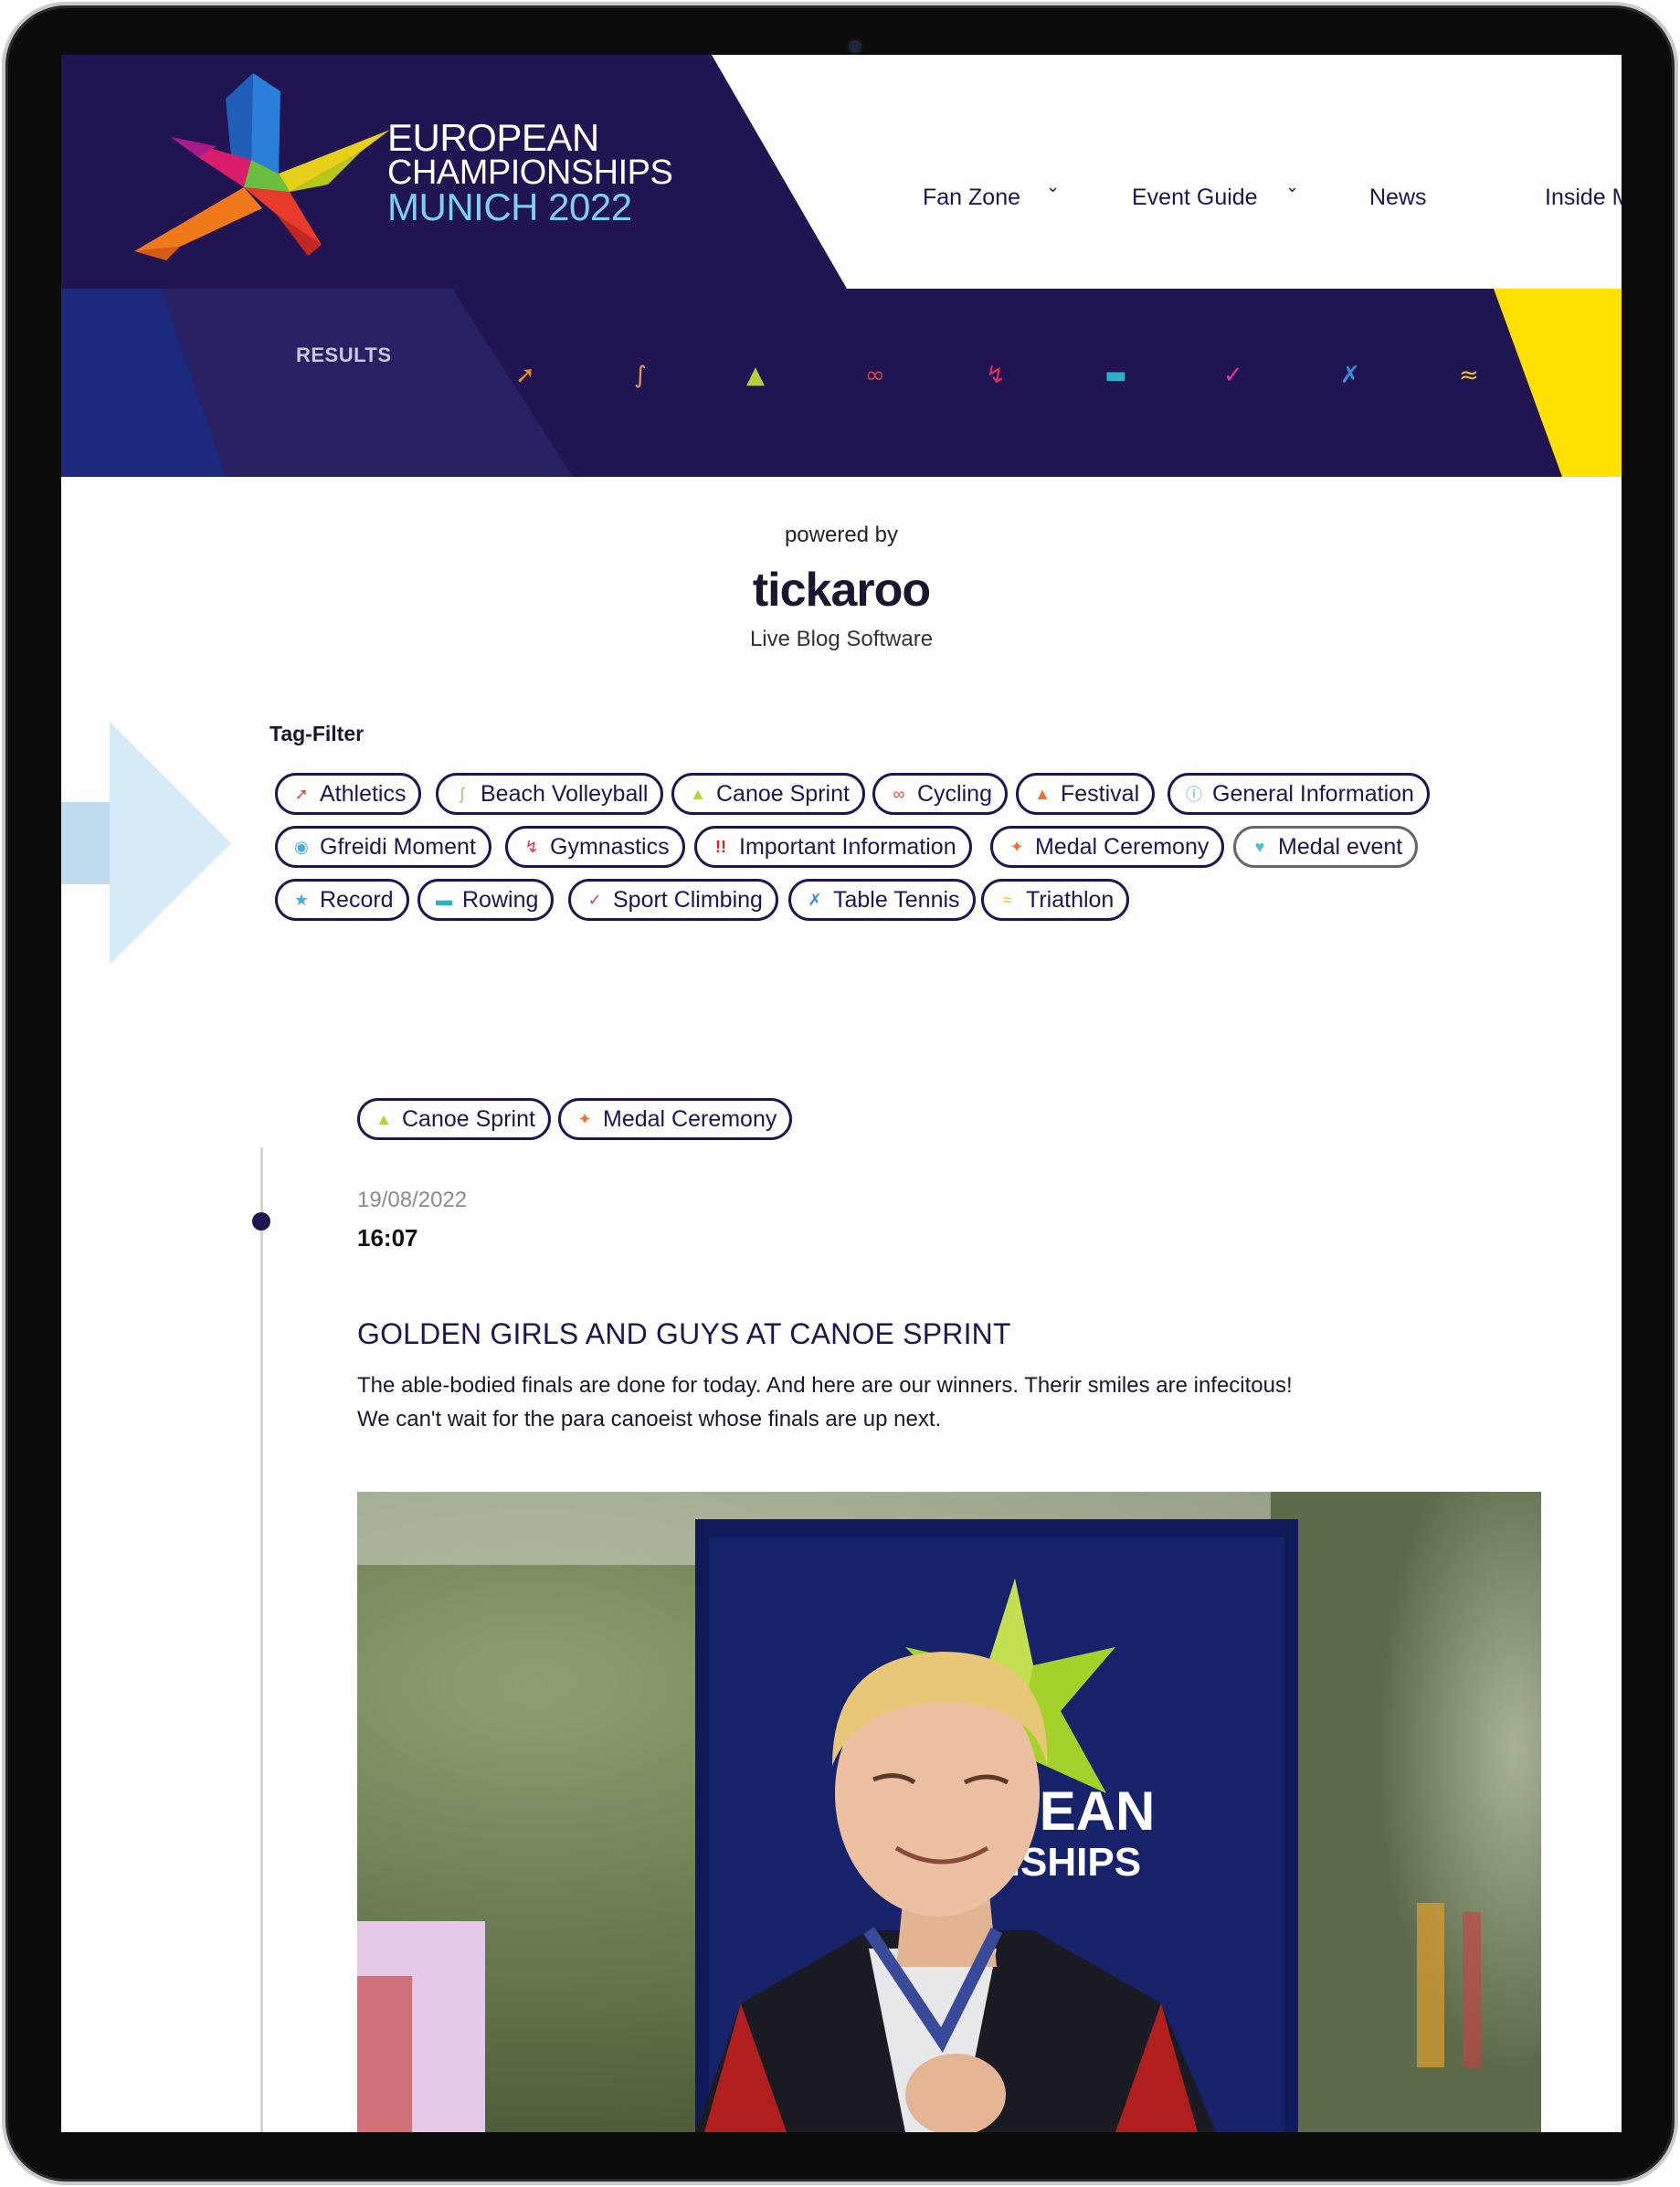 This screenshot has width=1680, height=2187. I want to click on tag-sport-climbing: ✓ Sport Climbing, so click(673, 900).